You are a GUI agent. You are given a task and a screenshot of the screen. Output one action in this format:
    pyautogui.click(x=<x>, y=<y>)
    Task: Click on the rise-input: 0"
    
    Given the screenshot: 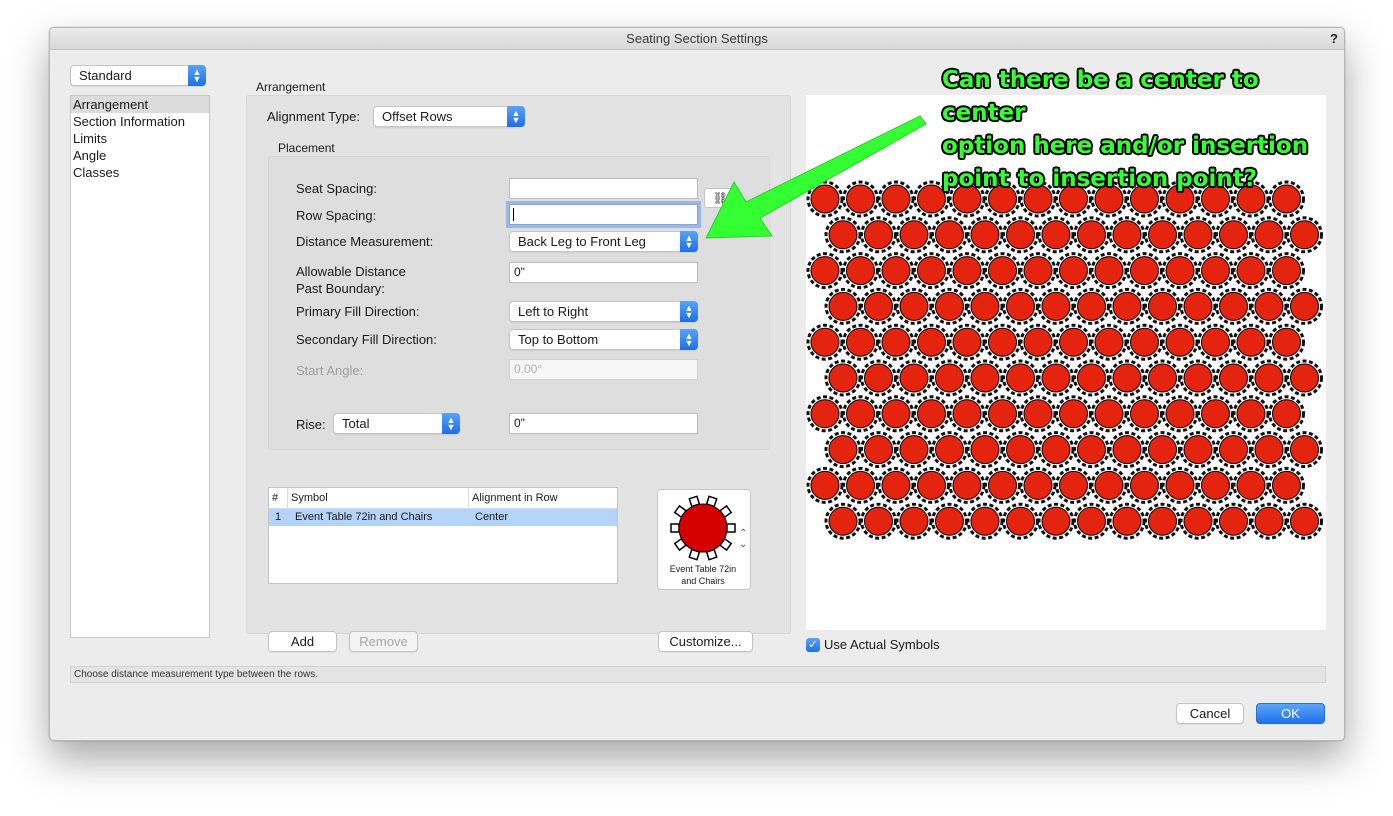 What is the action you would take?
    pyautogui.click(x=603, y=423)
    